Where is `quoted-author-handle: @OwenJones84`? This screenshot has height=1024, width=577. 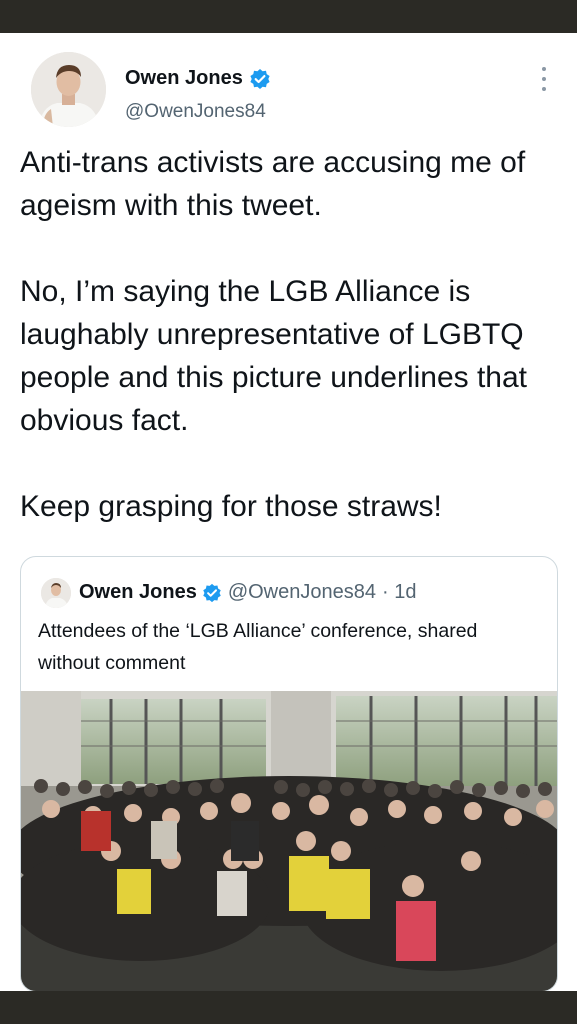 quoted-author-handle: @OwenJones84 is located at coordinates (302, 592).